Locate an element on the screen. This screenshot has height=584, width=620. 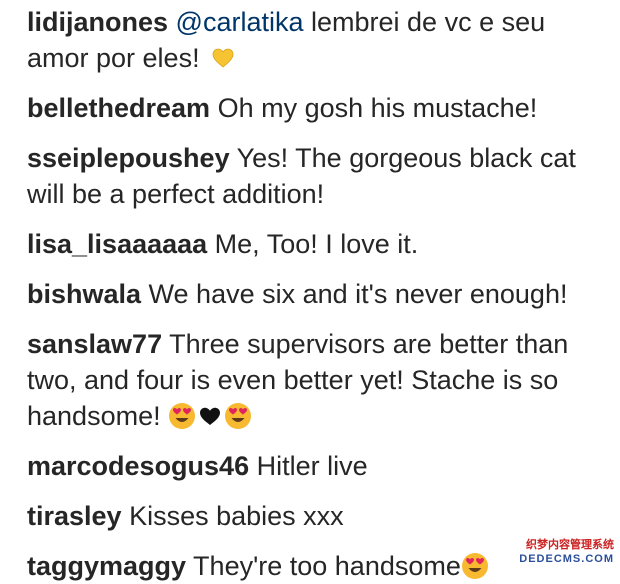
comment-username: tirasley is located at coordinates (74, 516).